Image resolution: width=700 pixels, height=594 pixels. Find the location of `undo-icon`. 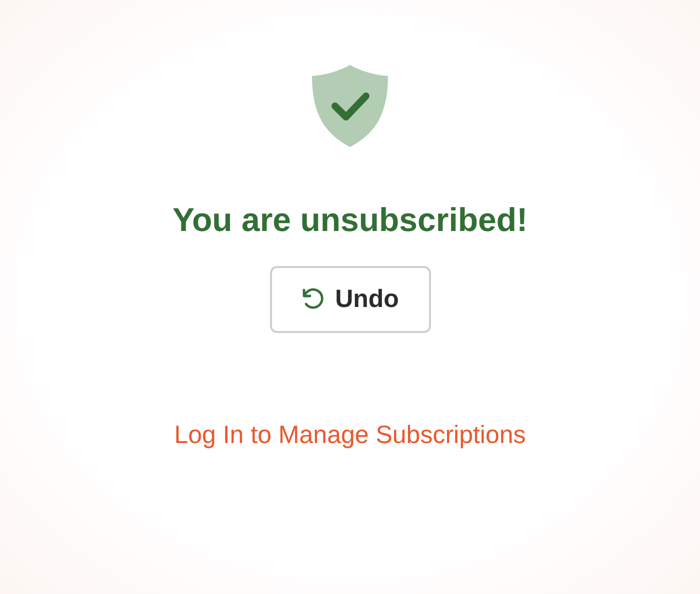

undo-icon is located at coordinates (313, 299).